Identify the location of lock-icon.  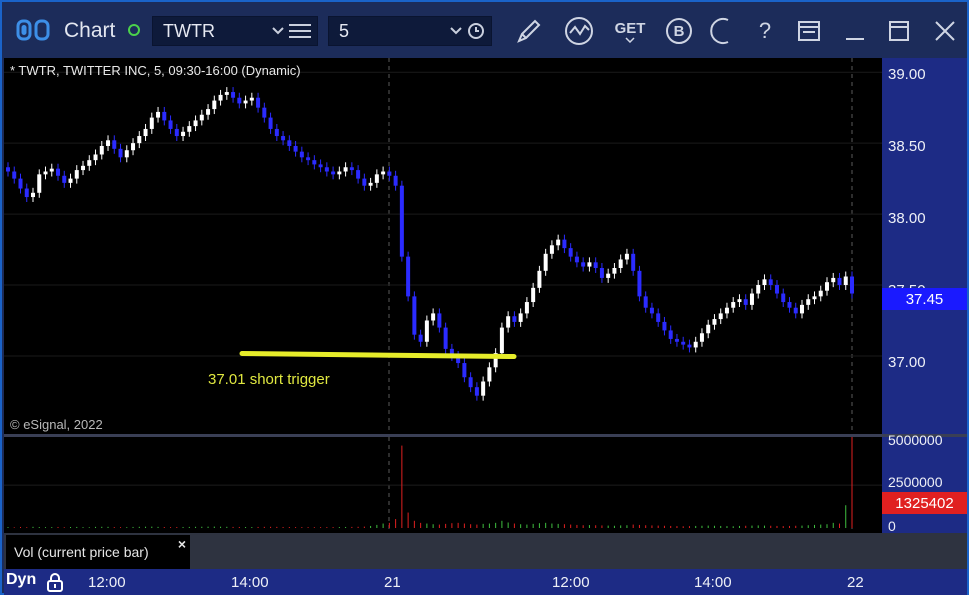
(55, 582).